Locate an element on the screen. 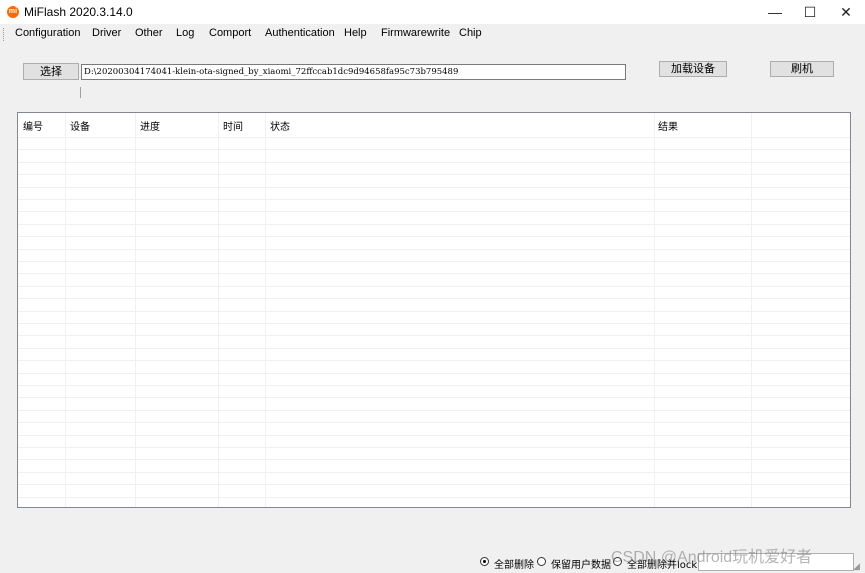  radio-save-user-data is located at coordinates (541, 561).